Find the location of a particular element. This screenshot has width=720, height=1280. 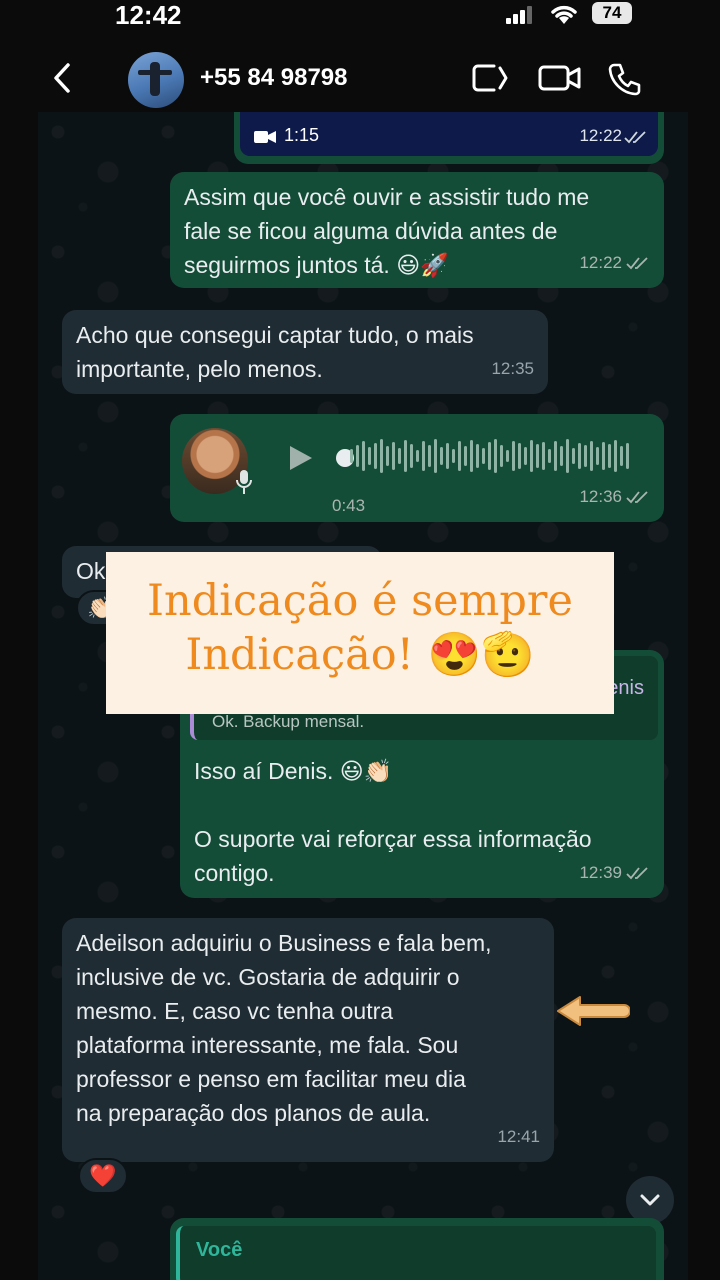

play-icon is located at coordinates (301, 458).